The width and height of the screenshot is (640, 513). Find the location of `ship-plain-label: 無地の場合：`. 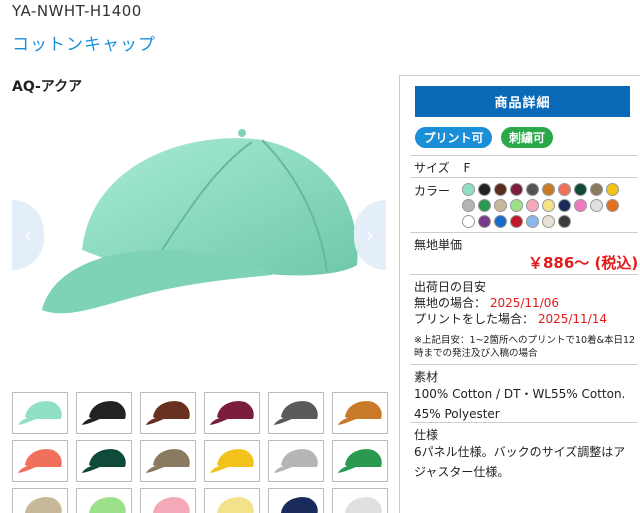

ship-plain-label: 無地の場合： is located at coordinates (450, 303).